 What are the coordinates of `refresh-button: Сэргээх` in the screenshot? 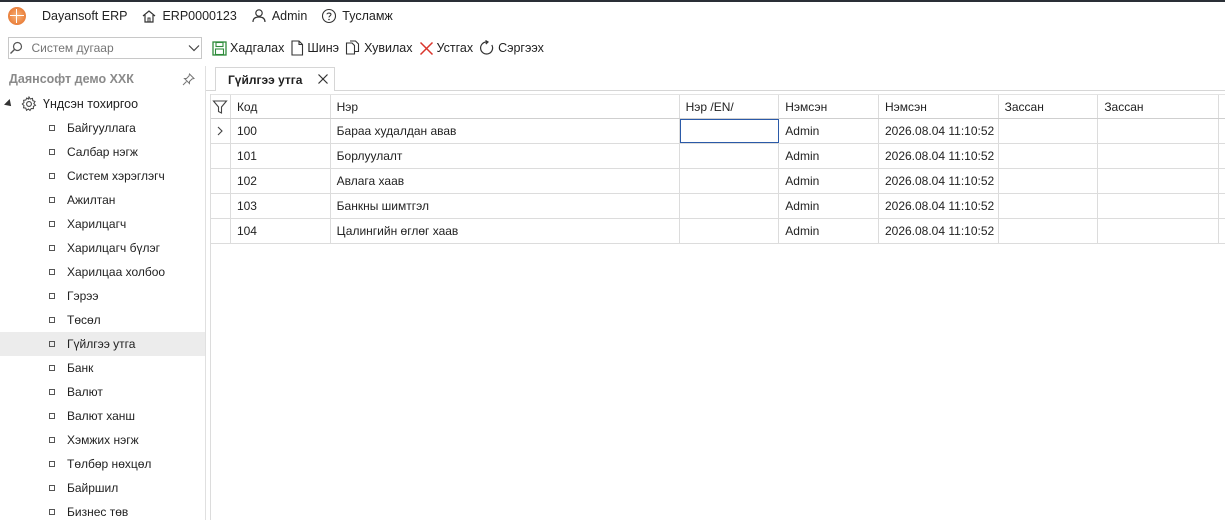 It's located at (511, 48).